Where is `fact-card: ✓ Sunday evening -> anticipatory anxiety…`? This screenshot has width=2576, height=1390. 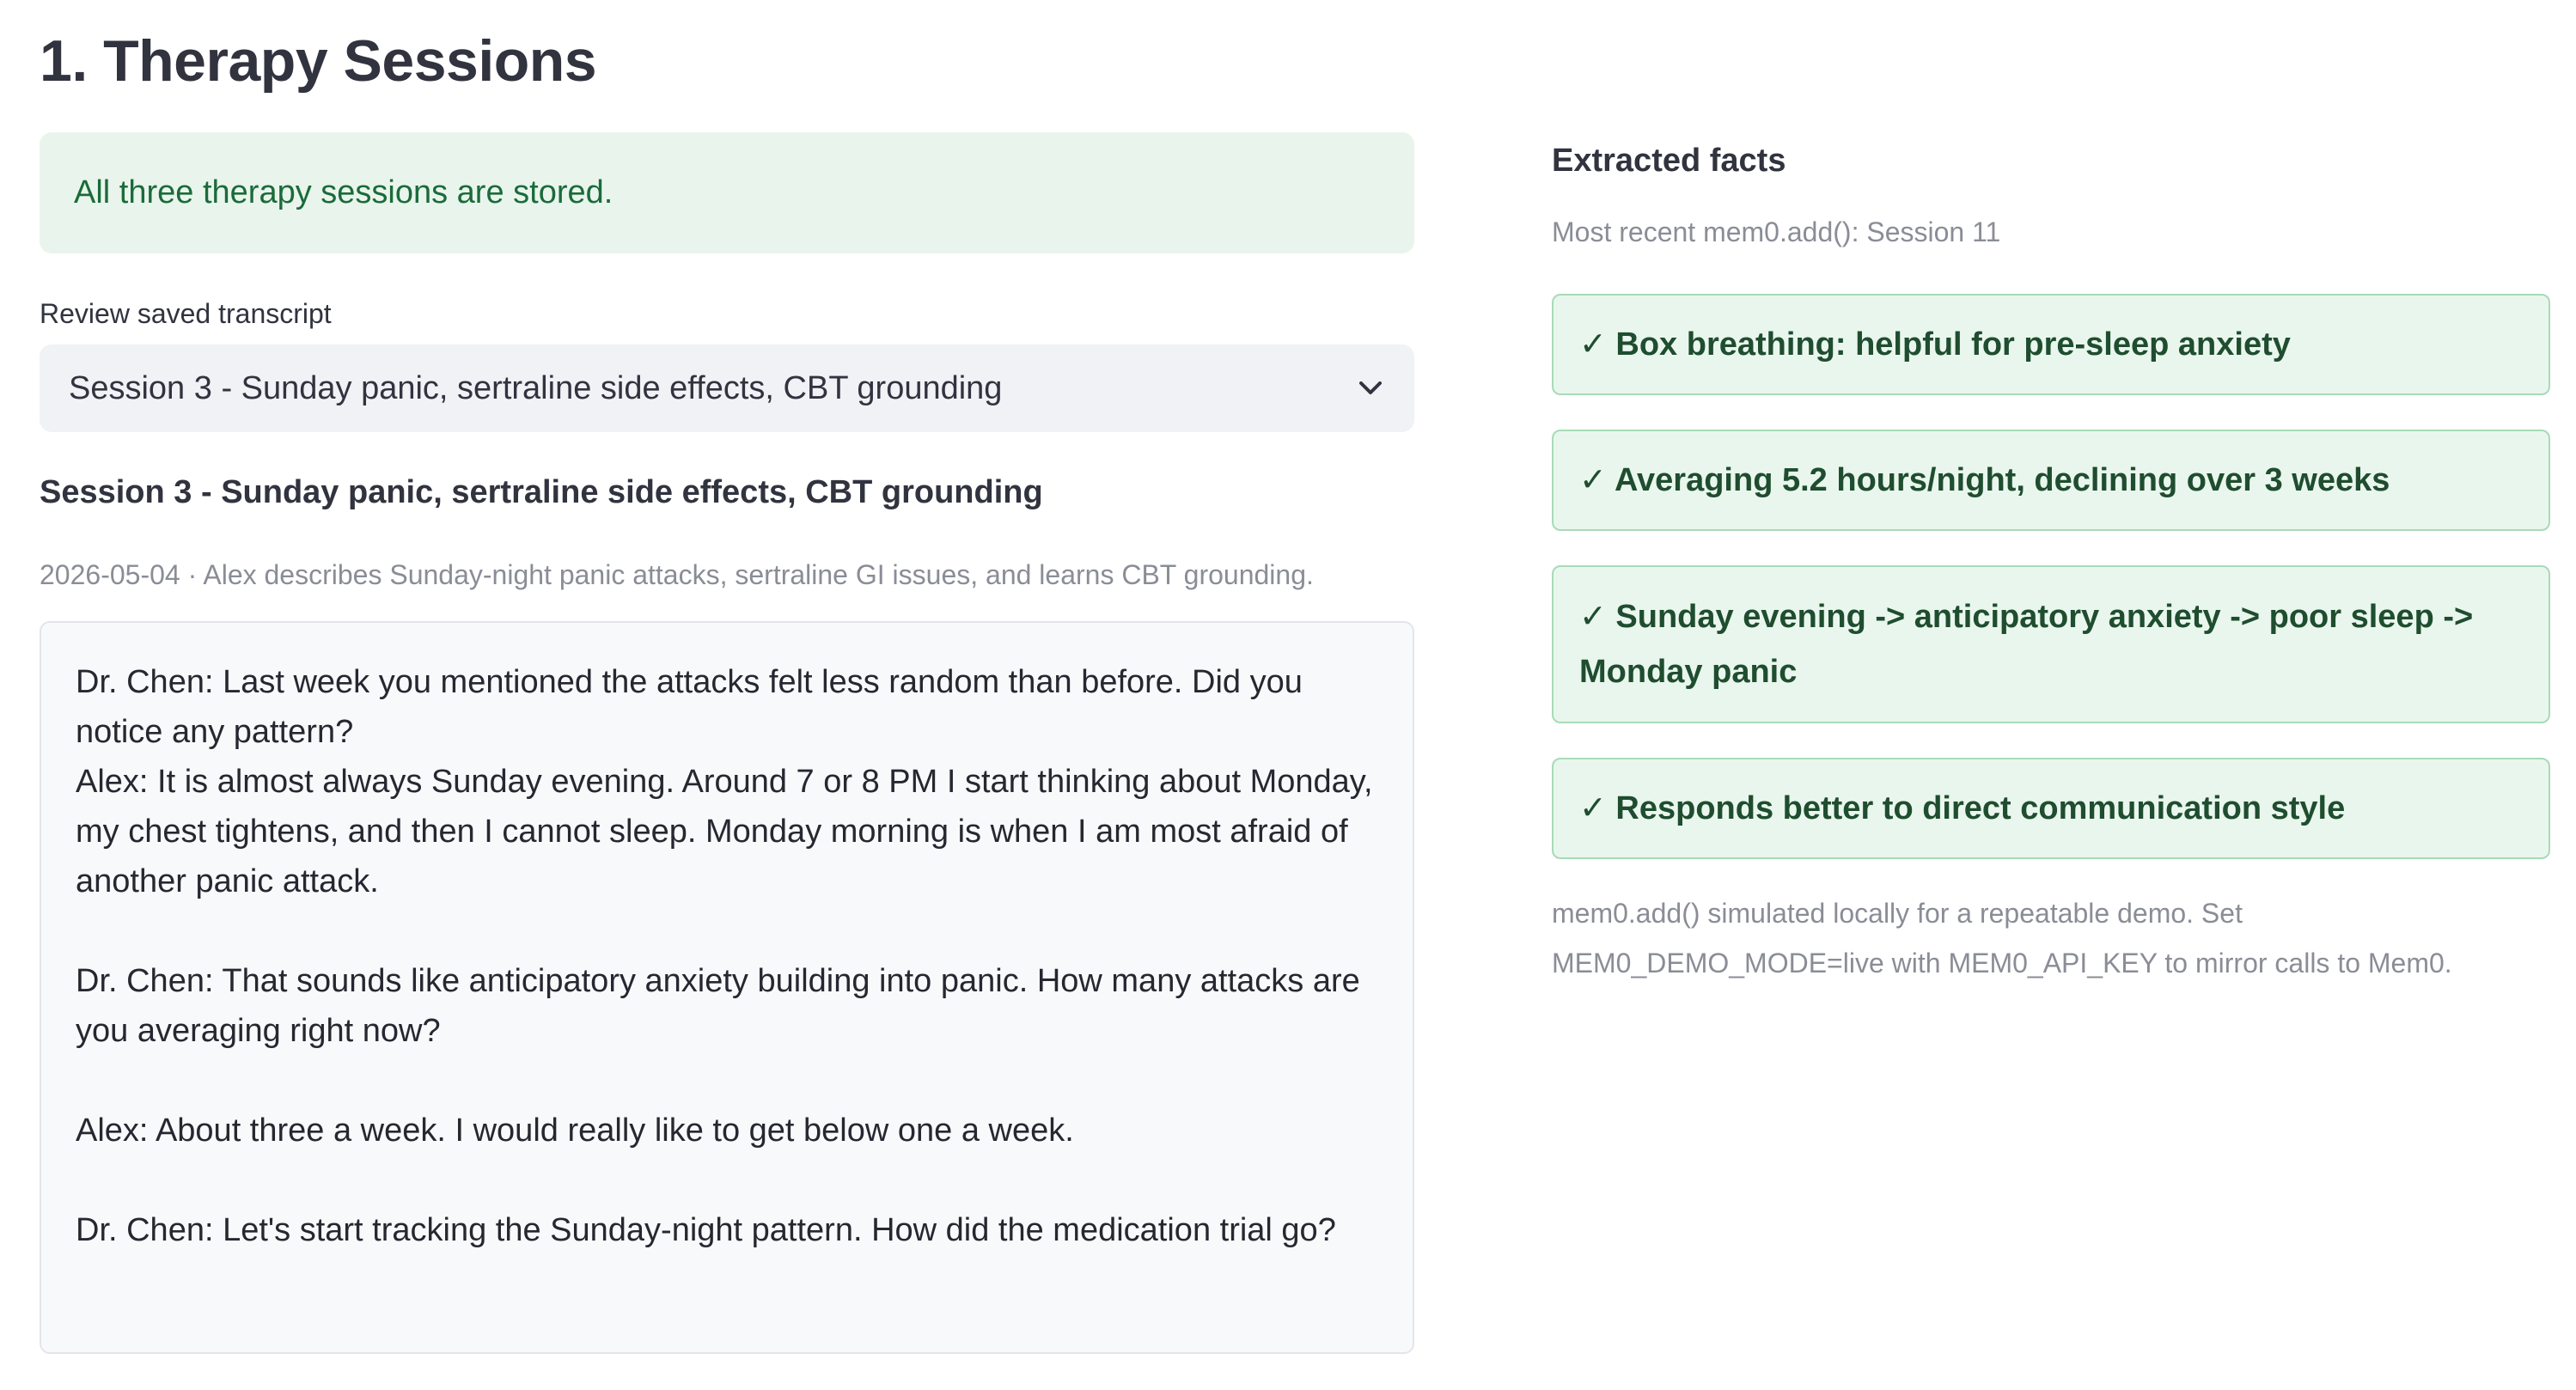
fact-card: ✓ Sunday evening -> anticipatory anxiety… is located at coordinates (2051, 644).